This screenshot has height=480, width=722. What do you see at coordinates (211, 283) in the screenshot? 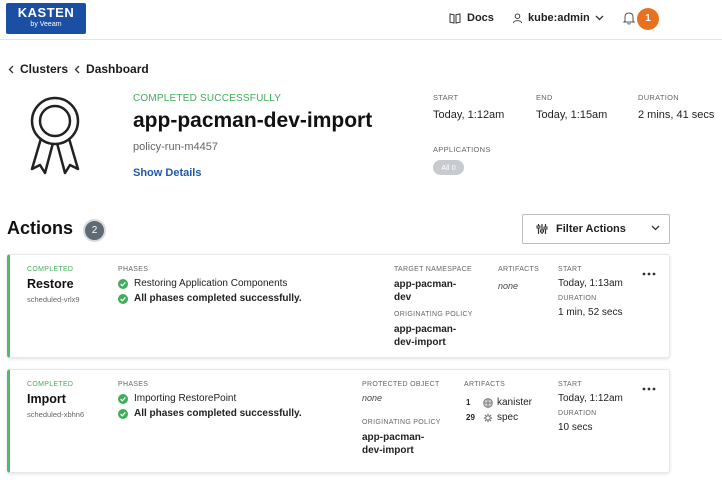
I see `phase-text: Restoring Application Components` at bounding box center [211, 283].